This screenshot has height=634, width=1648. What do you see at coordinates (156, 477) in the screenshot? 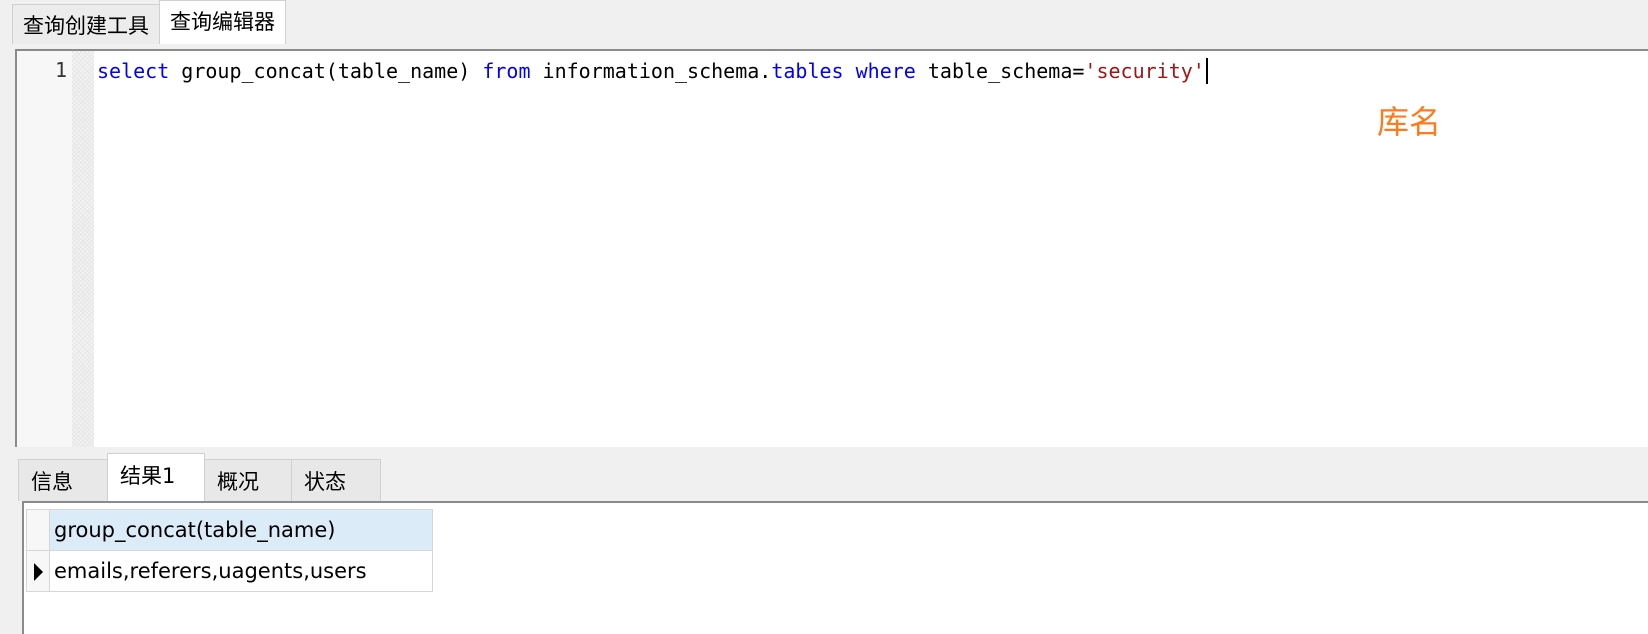
I see `tab-result-1: 结果1` at bounding box center [156, 477].